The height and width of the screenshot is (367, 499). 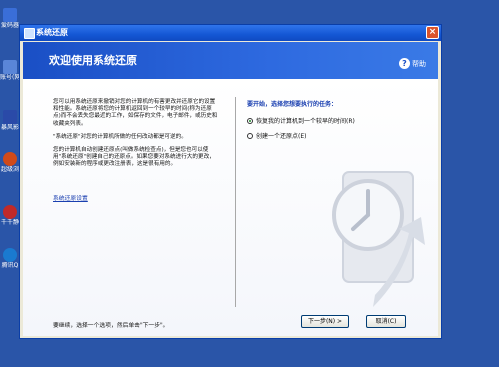 I want to click on next-button: 下一步(N) >, so click(x=325, y=321).